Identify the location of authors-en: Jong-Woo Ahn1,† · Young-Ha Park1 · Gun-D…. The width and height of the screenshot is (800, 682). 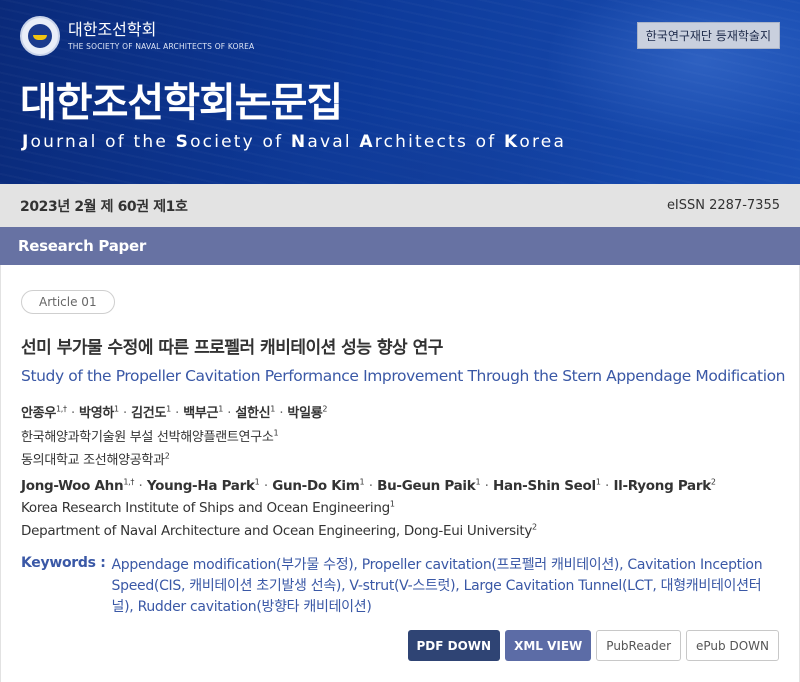
(368, 486).